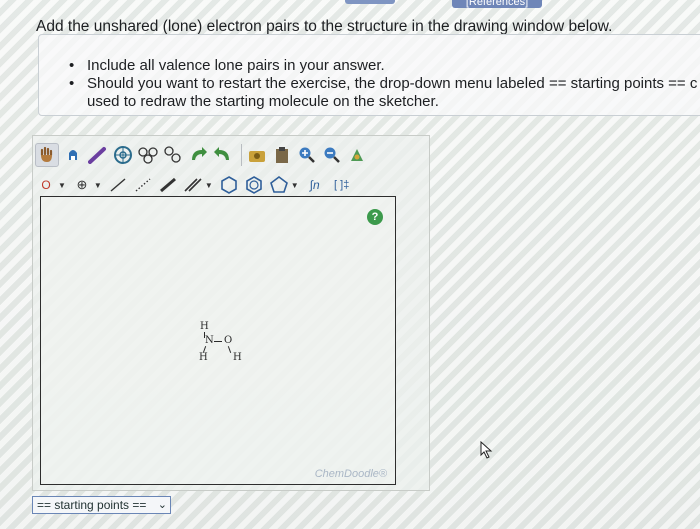 The width and height of the screenshot is (700, 529). What do you see at coordinates (82, 185) in the screenshot?
I see `plus-icon: ⊕` at bounding box center [82, 185].